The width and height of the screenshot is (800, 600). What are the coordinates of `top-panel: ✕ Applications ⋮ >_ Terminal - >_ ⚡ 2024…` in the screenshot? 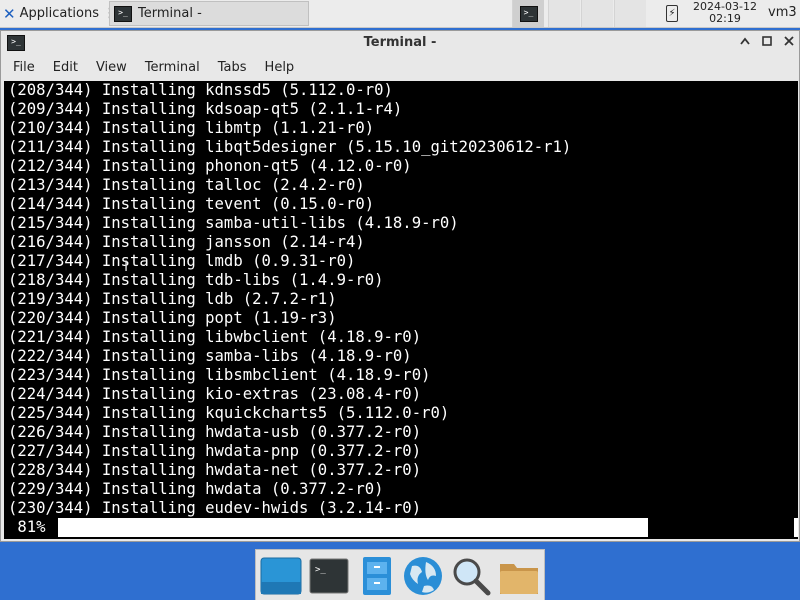 It's located at (400, 14).